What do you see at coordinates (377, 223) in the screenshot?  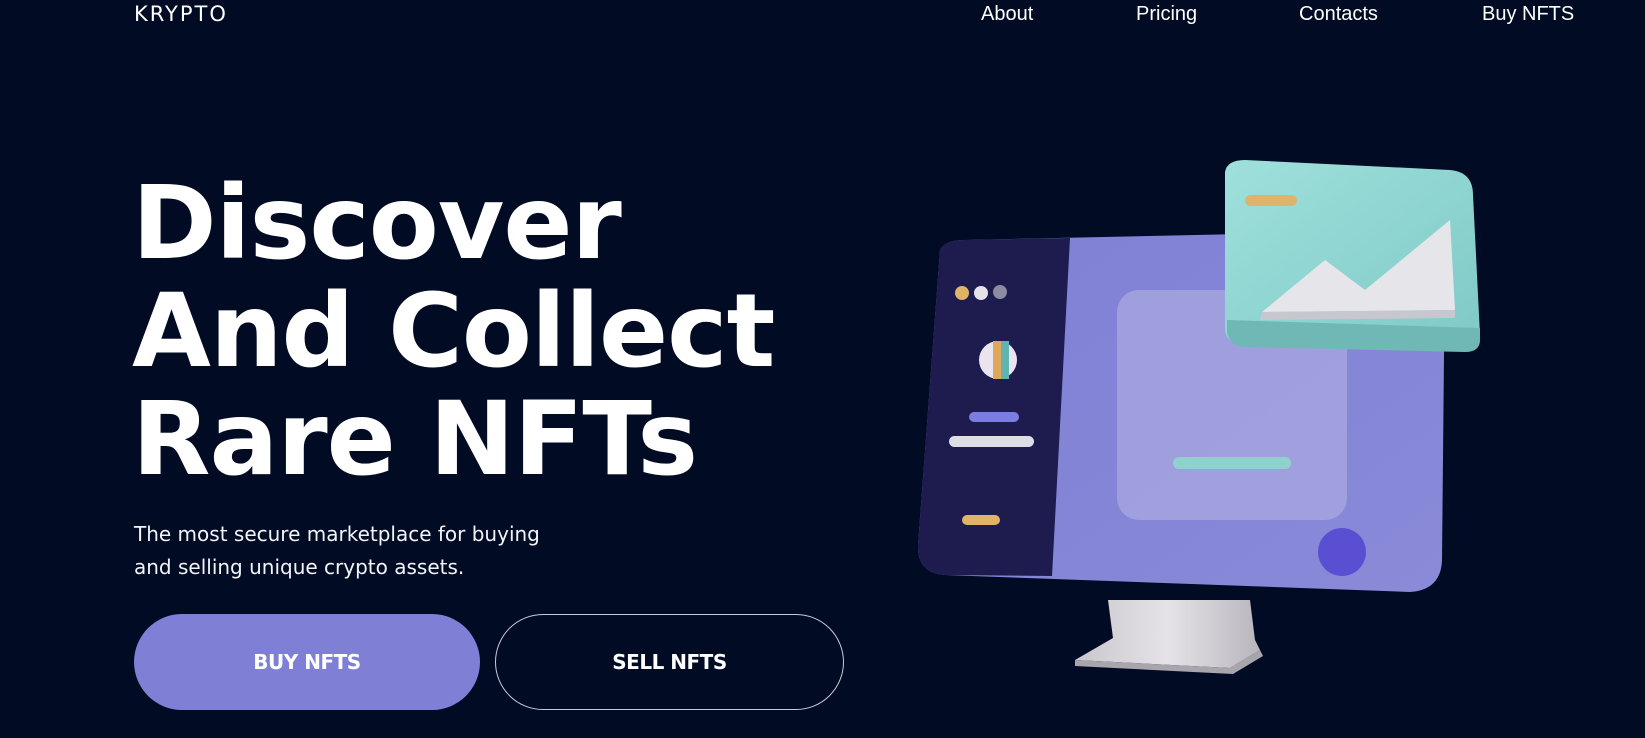 I see `hero-title-line-1: Discover` at bounding box center [377, 223].